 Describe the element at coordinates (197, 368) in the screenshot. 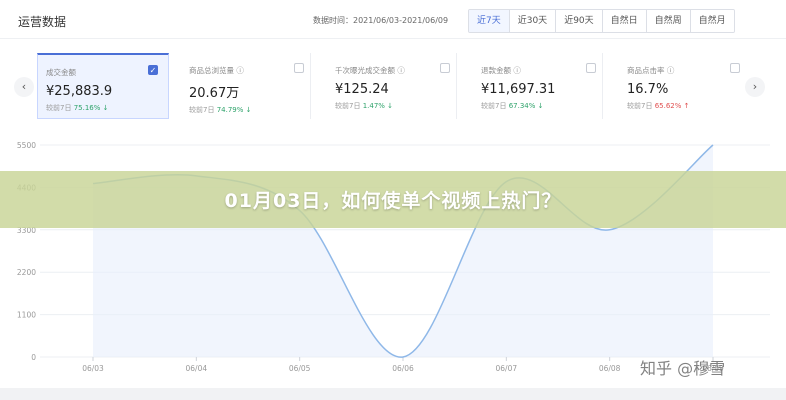

I see `x-tick-label: 06/04` at that location.